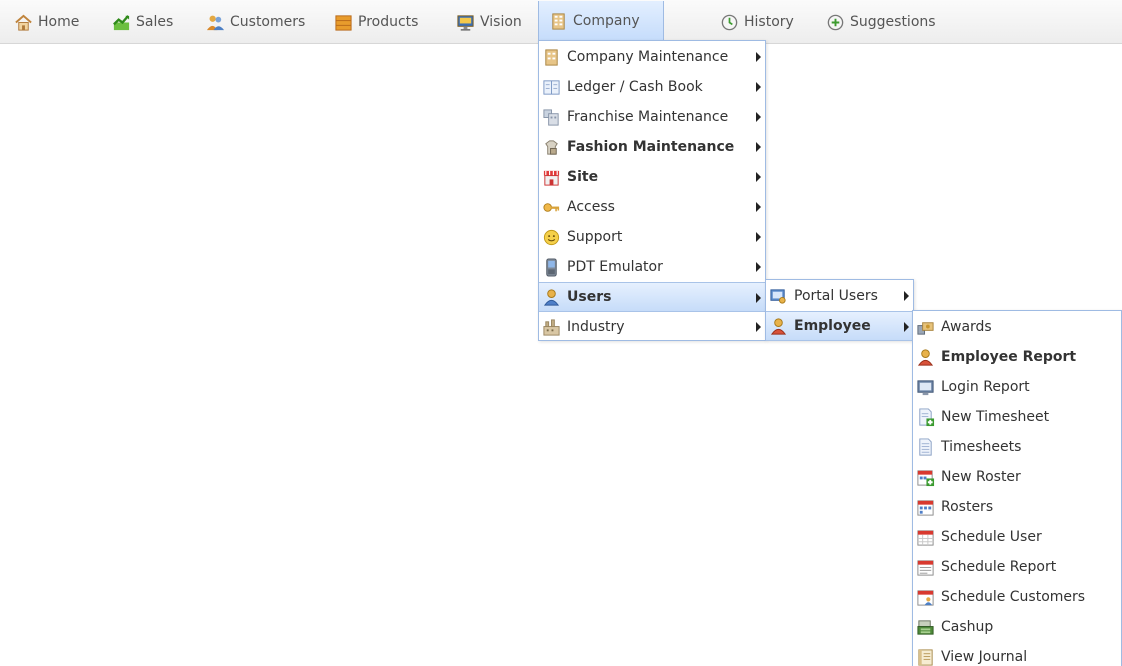 The height and width of the screenshot is (666, 1122). What do you see at coordinates (596, 327) in the screenshot?
I see `menu-item-label: Industry` at bounding box center [596, 327].